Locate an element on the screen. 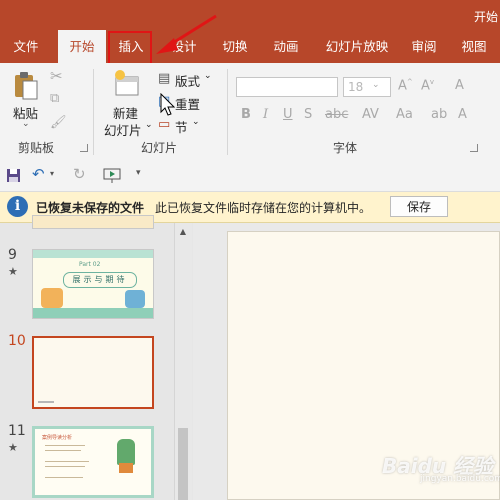 This screenshot has width=500, height=500. tab-view: 视图 is located at coordinates (474, 46).